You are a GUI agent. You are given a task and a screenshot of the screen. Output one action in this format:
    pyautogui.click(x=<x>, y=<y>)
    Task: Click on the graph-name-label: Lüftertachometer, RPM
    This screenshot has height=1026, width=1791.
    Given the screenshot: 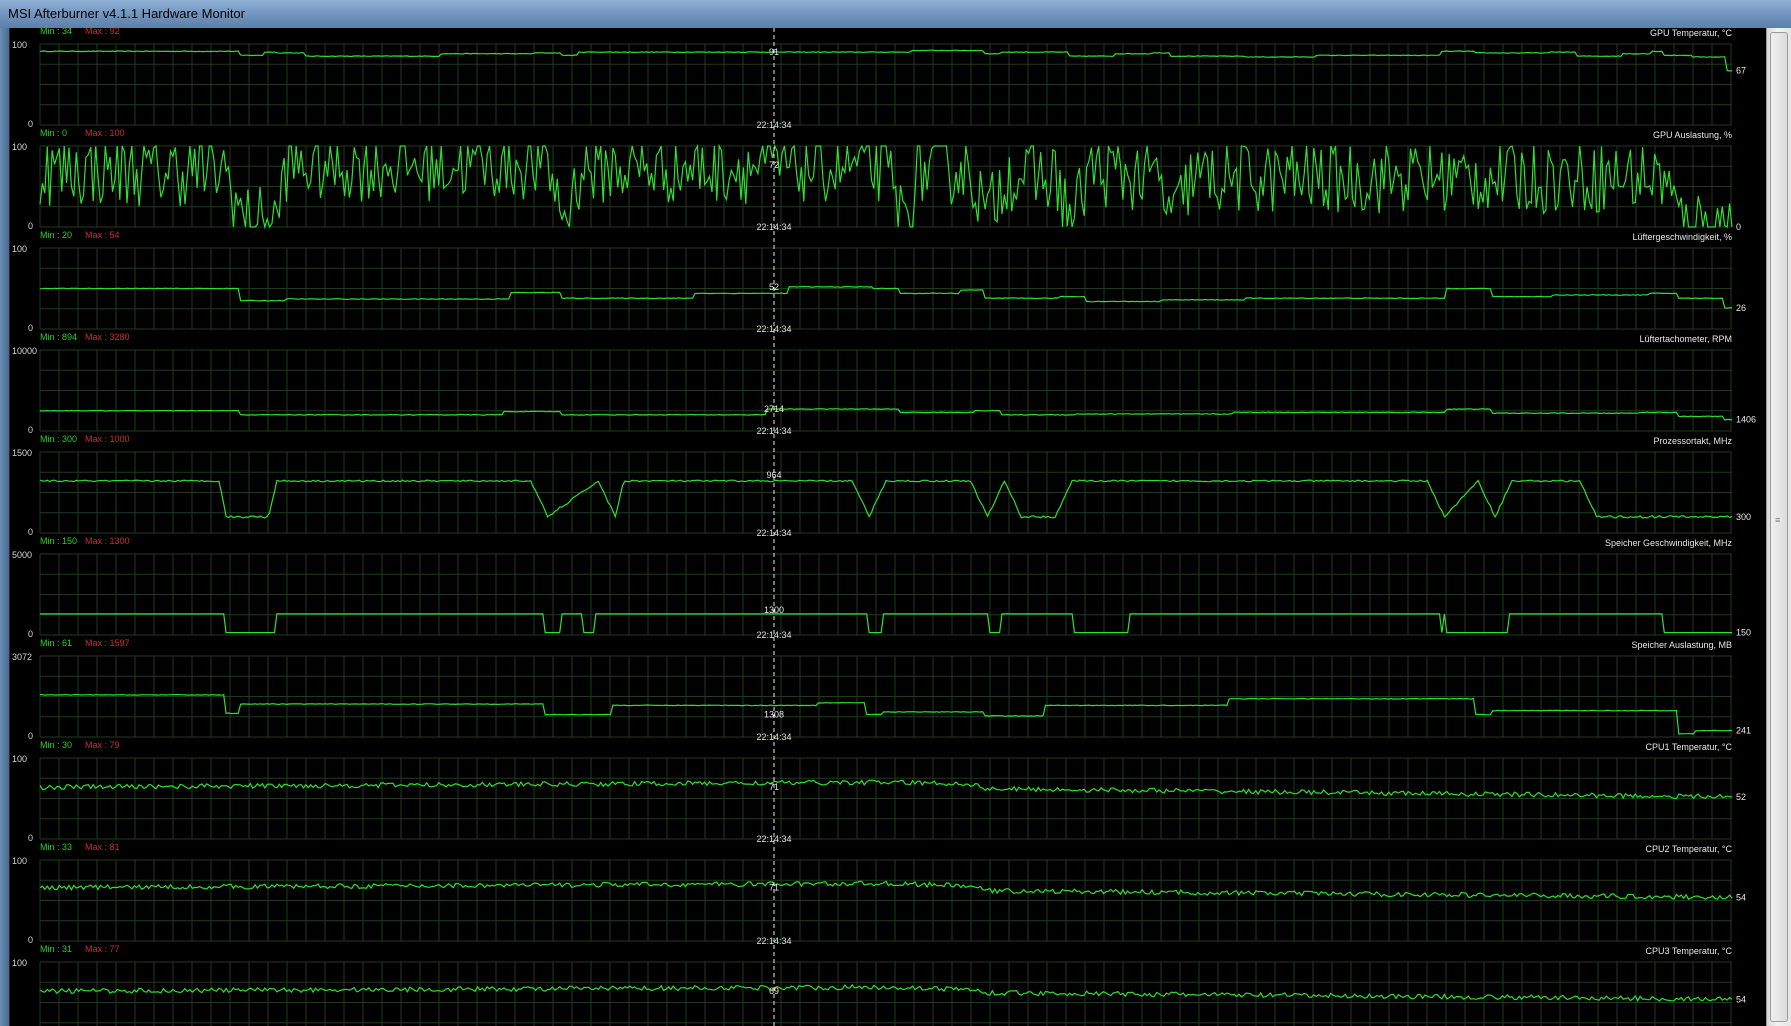 What is the action you would take?
    pyautogui.click(x=1685, y=339)
    